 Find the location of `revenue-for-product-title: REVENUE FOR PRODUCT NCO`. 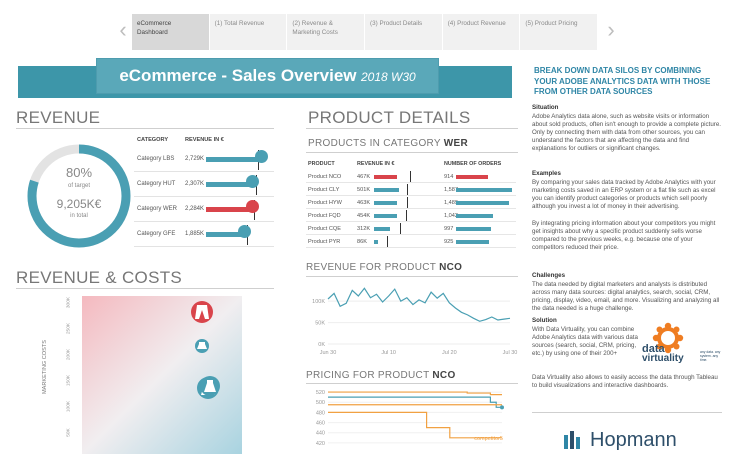

revenue-for-product-title: REVENUE FOR PRODUCT NCO is located at coordinates (384, 267).